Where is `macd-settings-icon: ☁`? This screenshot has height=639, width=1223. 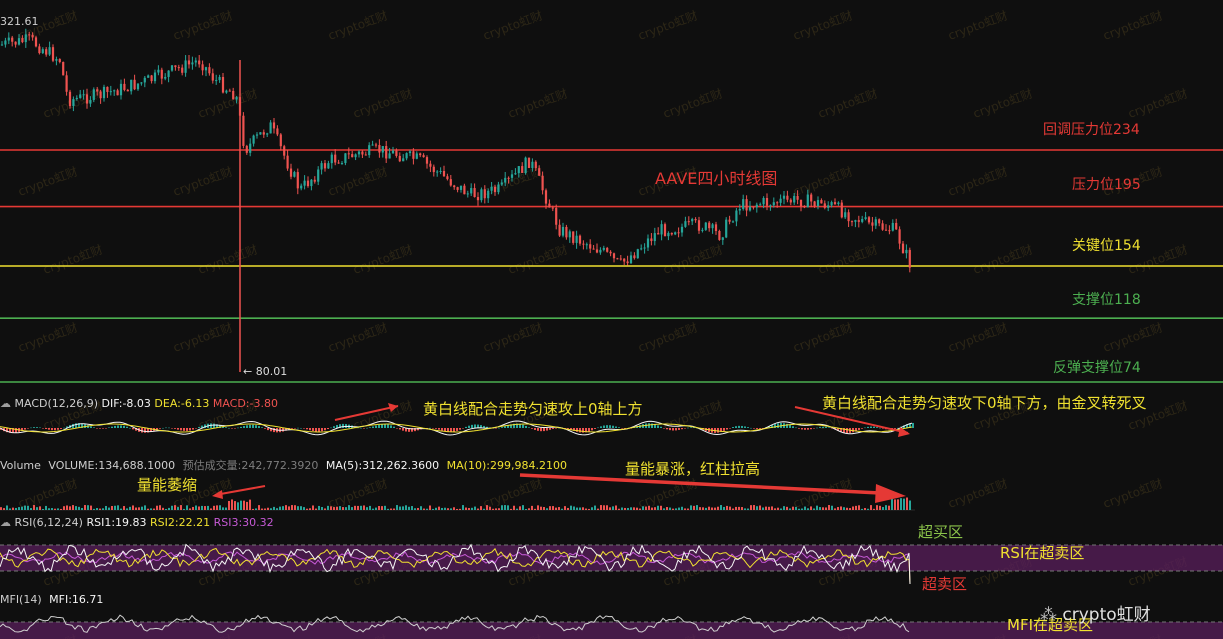
macd-settings-icon: ☁ is located at coordinates (5, 403).